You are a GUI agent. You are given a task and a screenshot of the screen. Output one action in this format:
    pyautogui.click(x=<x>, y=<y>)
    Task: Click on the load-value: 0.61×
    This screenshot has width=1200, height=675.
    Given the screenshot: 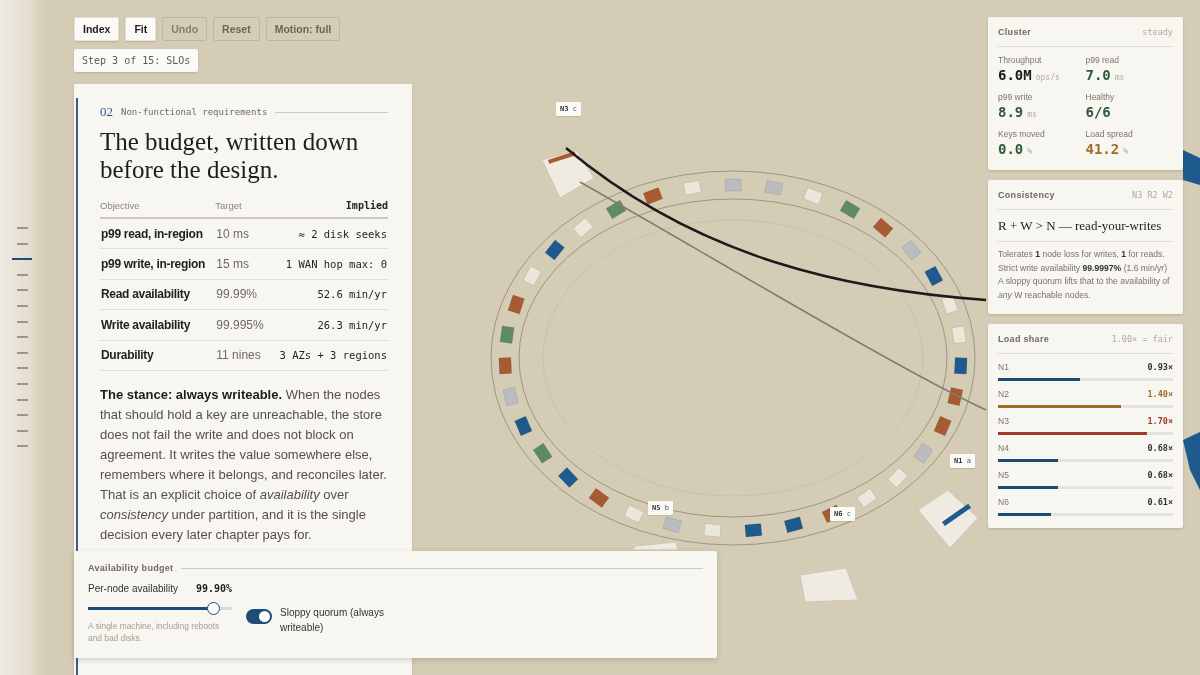 What is the action you would take?
    pyautogui.click(x=1160, y=502)
    